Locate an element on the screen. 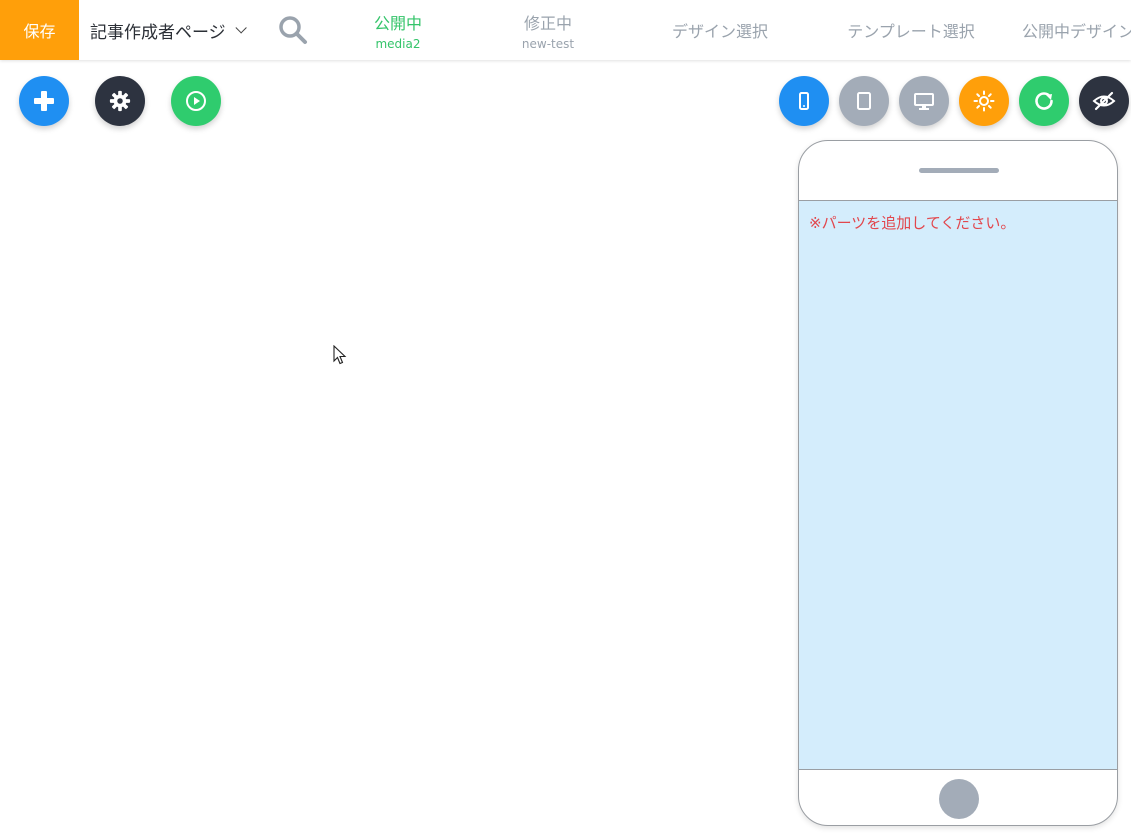  preview-play-button is located at coordinates (196, 101).